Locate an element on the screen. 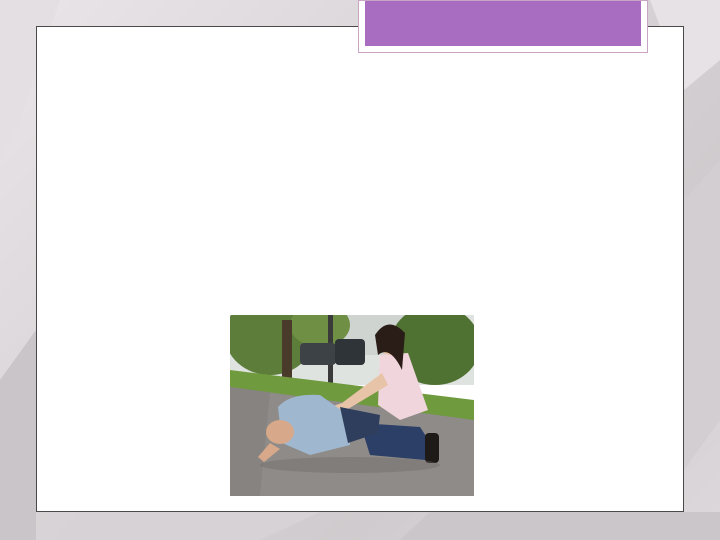 The height and width of the screenshot is (540, 720). first-aid-illustration is located at coordinates (352, 405).